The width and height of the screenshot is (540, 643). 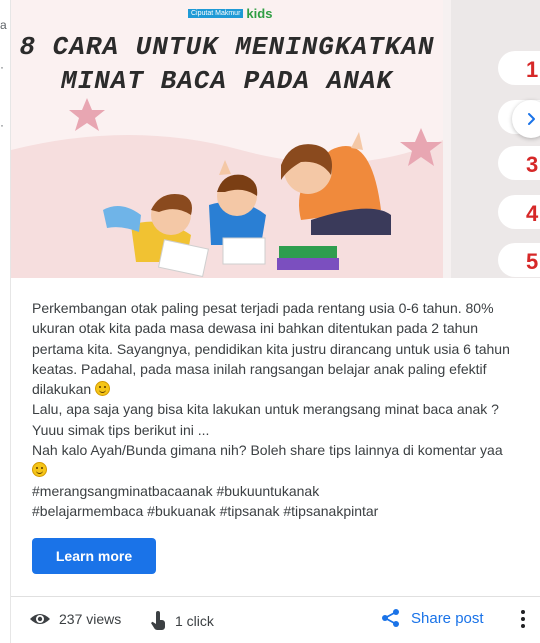 What do you see at coordinates (532, 69) in the screenshot?
I see `next-slide-number: 1` at bounding box center [532, 69].